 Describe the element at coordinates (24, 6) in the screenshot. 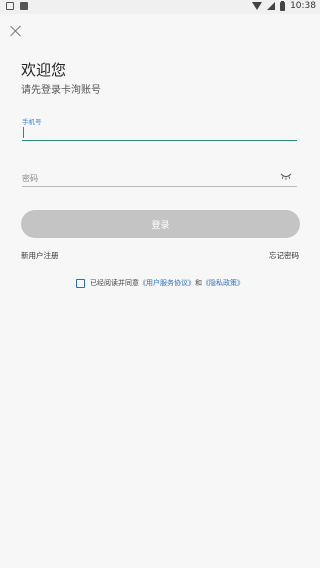

I see `notification-icon` at that location.